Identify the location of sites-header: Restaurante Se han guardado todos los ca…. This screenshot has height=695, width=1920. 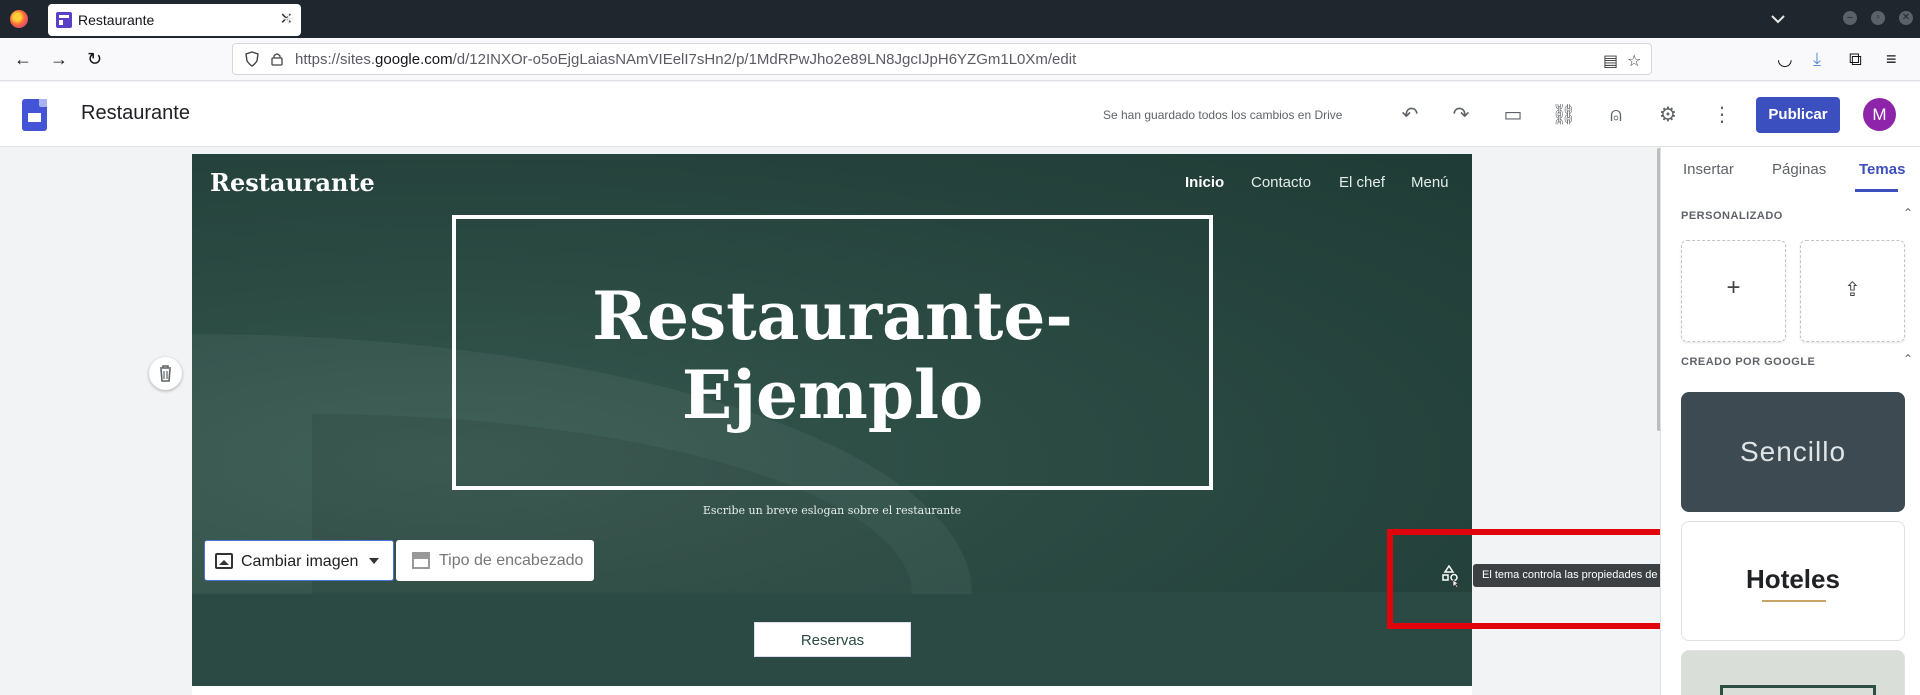
(960, 114).